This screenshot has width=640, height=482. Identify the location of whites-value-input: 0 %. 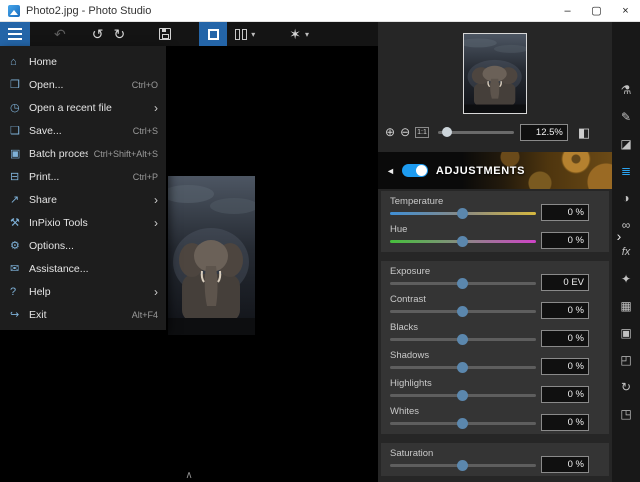
(565, 422).